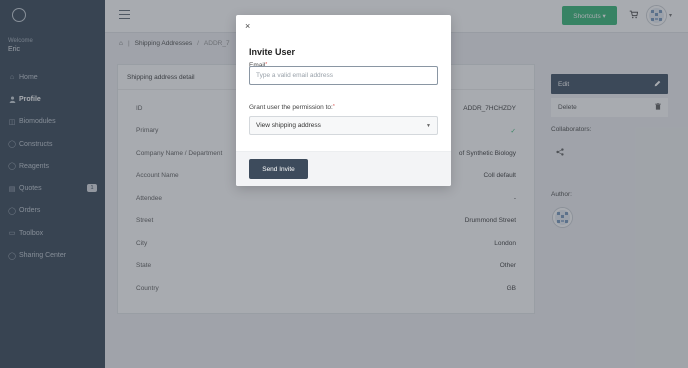 The height and width of the screenshot is (368, 688). I want to click on required-marker: *, so click(333, 107).